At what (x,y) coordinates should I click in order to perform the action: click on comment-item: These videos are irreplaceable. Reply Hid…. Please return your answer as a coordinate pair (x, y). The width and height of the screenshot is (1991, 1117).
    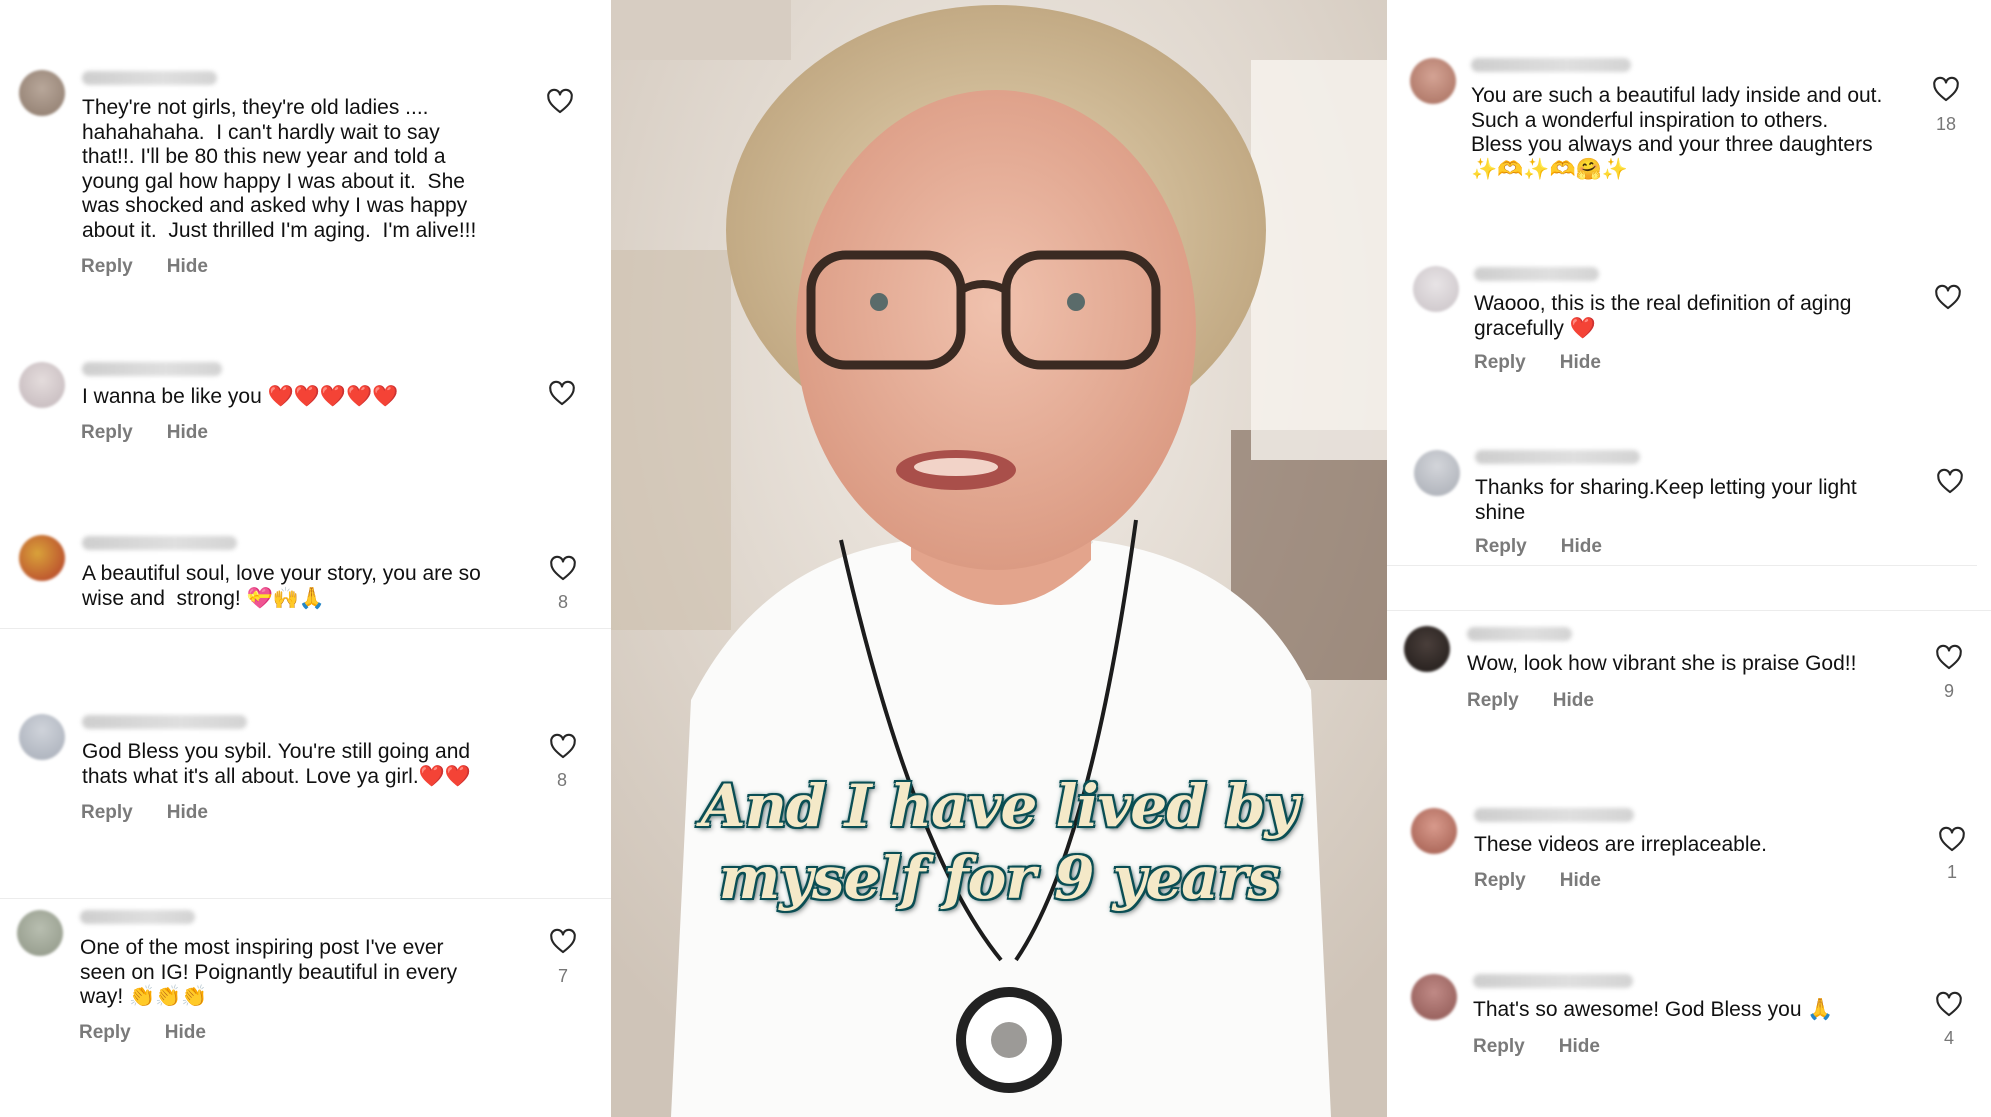
    Looking at the image, I should click on (1689, 850).